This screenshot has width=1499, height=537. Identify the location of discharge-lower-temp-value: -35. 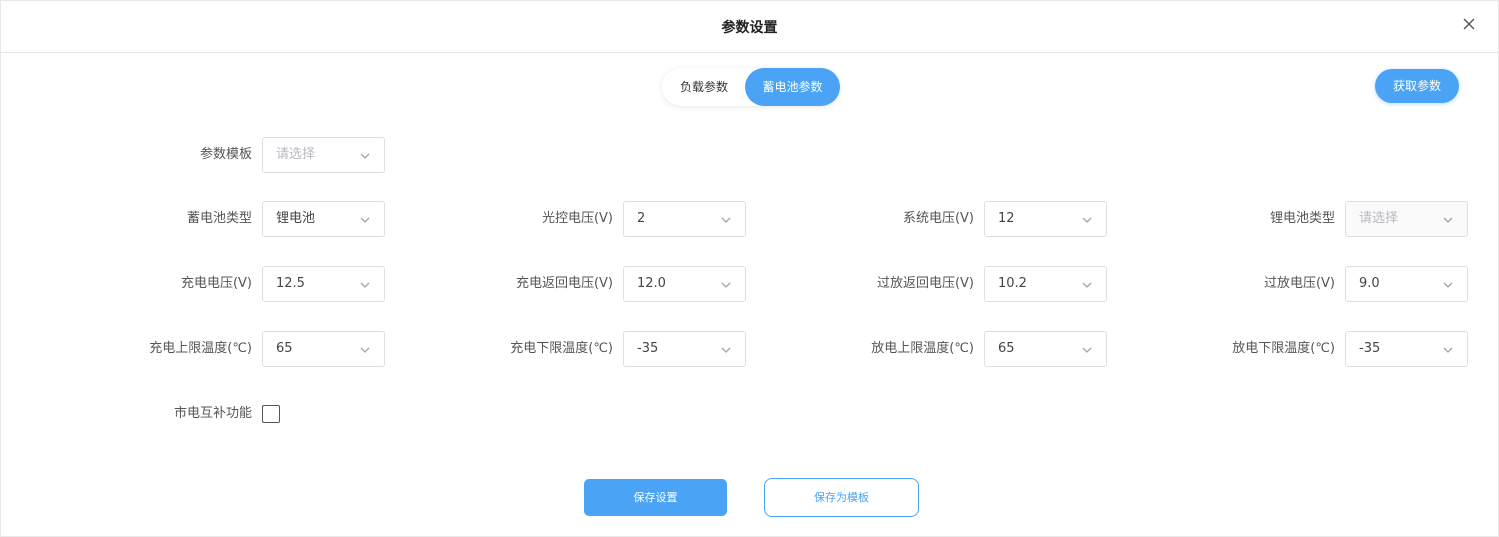
(1370, 348).